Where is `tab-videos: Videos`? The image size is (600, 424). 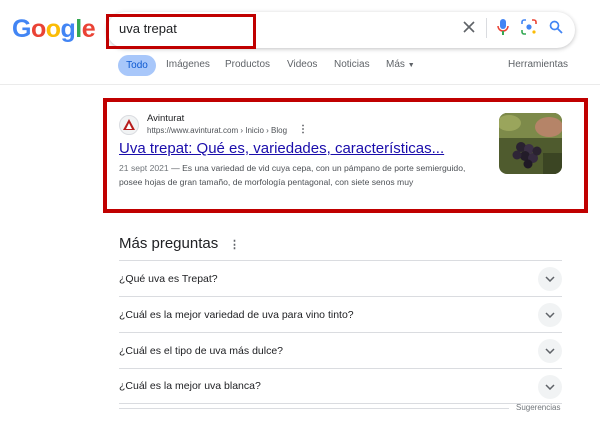
tab-videos: Videos is located at coordinates (302, 64).